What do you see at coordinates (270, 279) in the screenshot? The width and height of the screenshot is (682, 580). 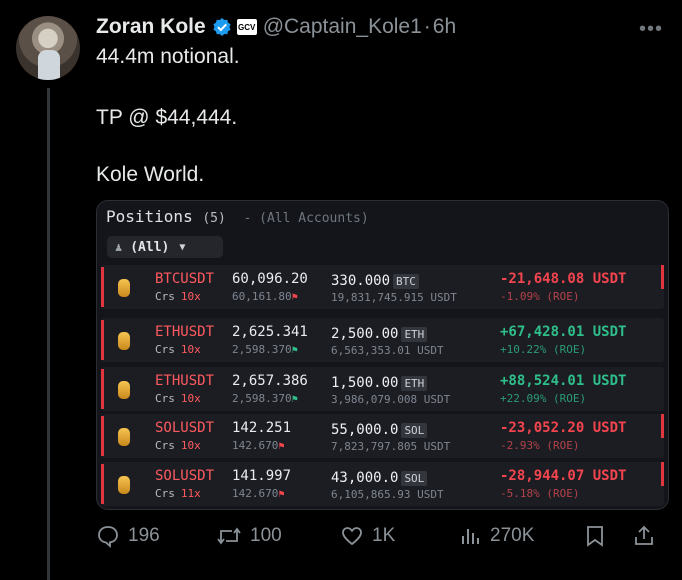 I see `entry-price: 60,096.20` at bounding box center [270, 279].